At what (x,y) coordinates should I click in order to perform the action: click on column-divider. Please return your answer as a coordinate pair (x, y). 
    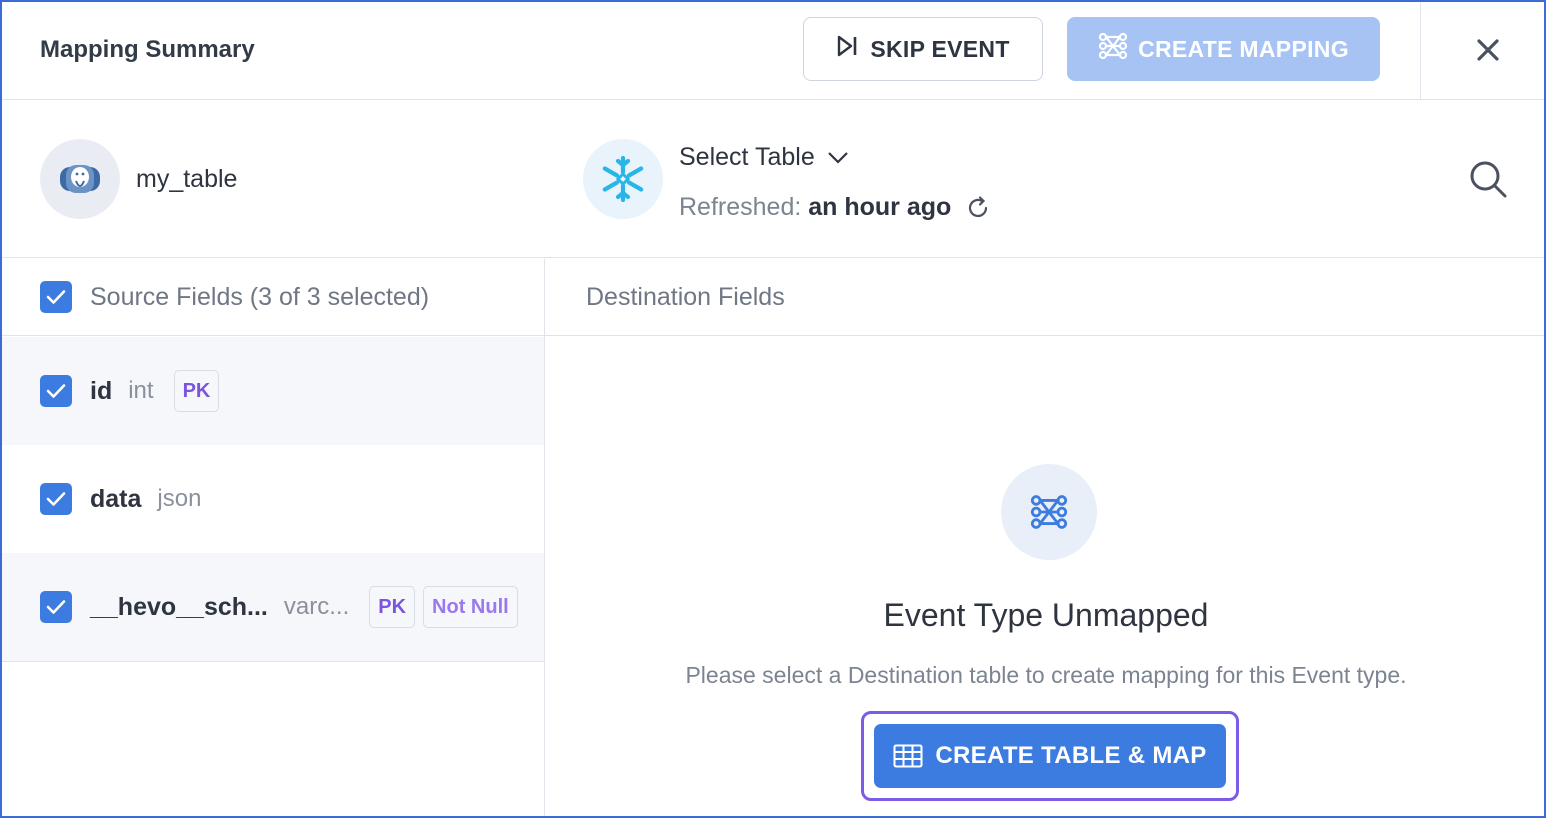
    Looking at the image, I should click on (544, 537).